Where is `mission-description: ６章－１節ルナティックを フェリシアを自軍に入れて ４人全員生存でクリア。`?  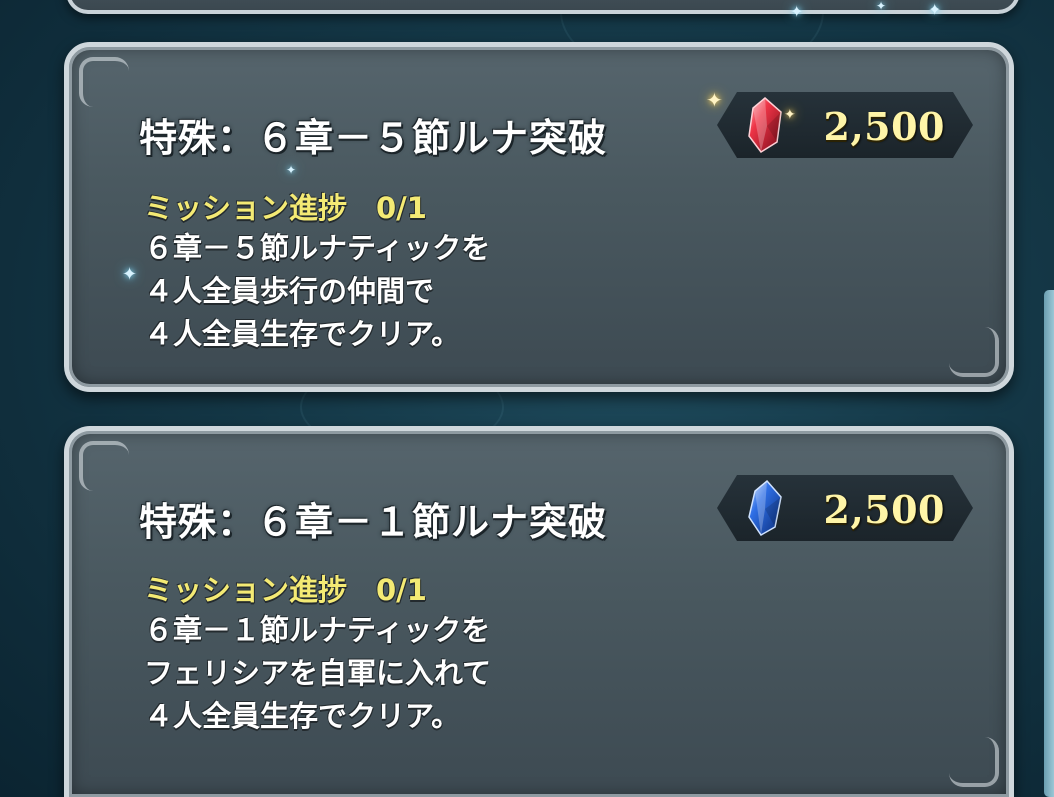
mission-description: ６章－１節ルナティックを フェリシアを自軍に入れて ４人全員生存でクリア。 is located at coordinates (317, 673).